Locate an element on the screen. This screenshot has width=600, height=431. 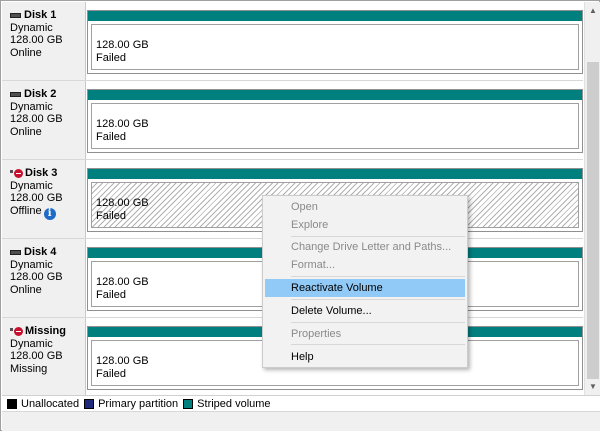
volume-1: 128.00 GB Failed is located at coordinates (335, 42).